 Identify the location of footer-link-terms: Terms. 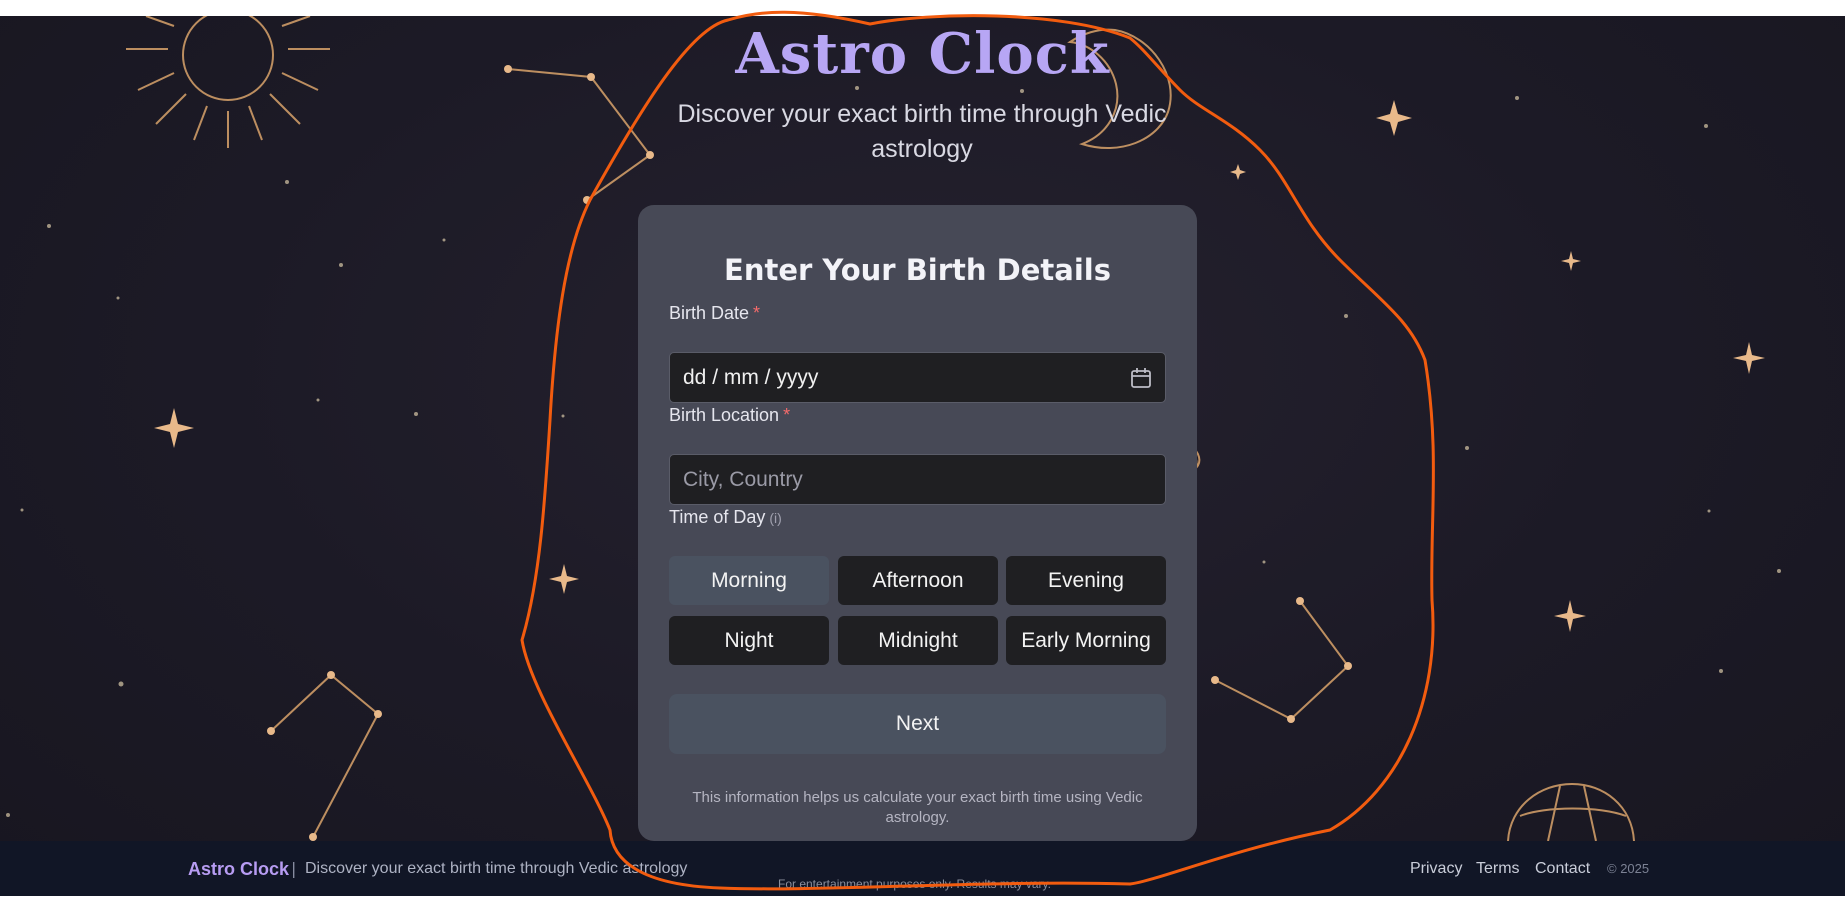
(1498, 869).